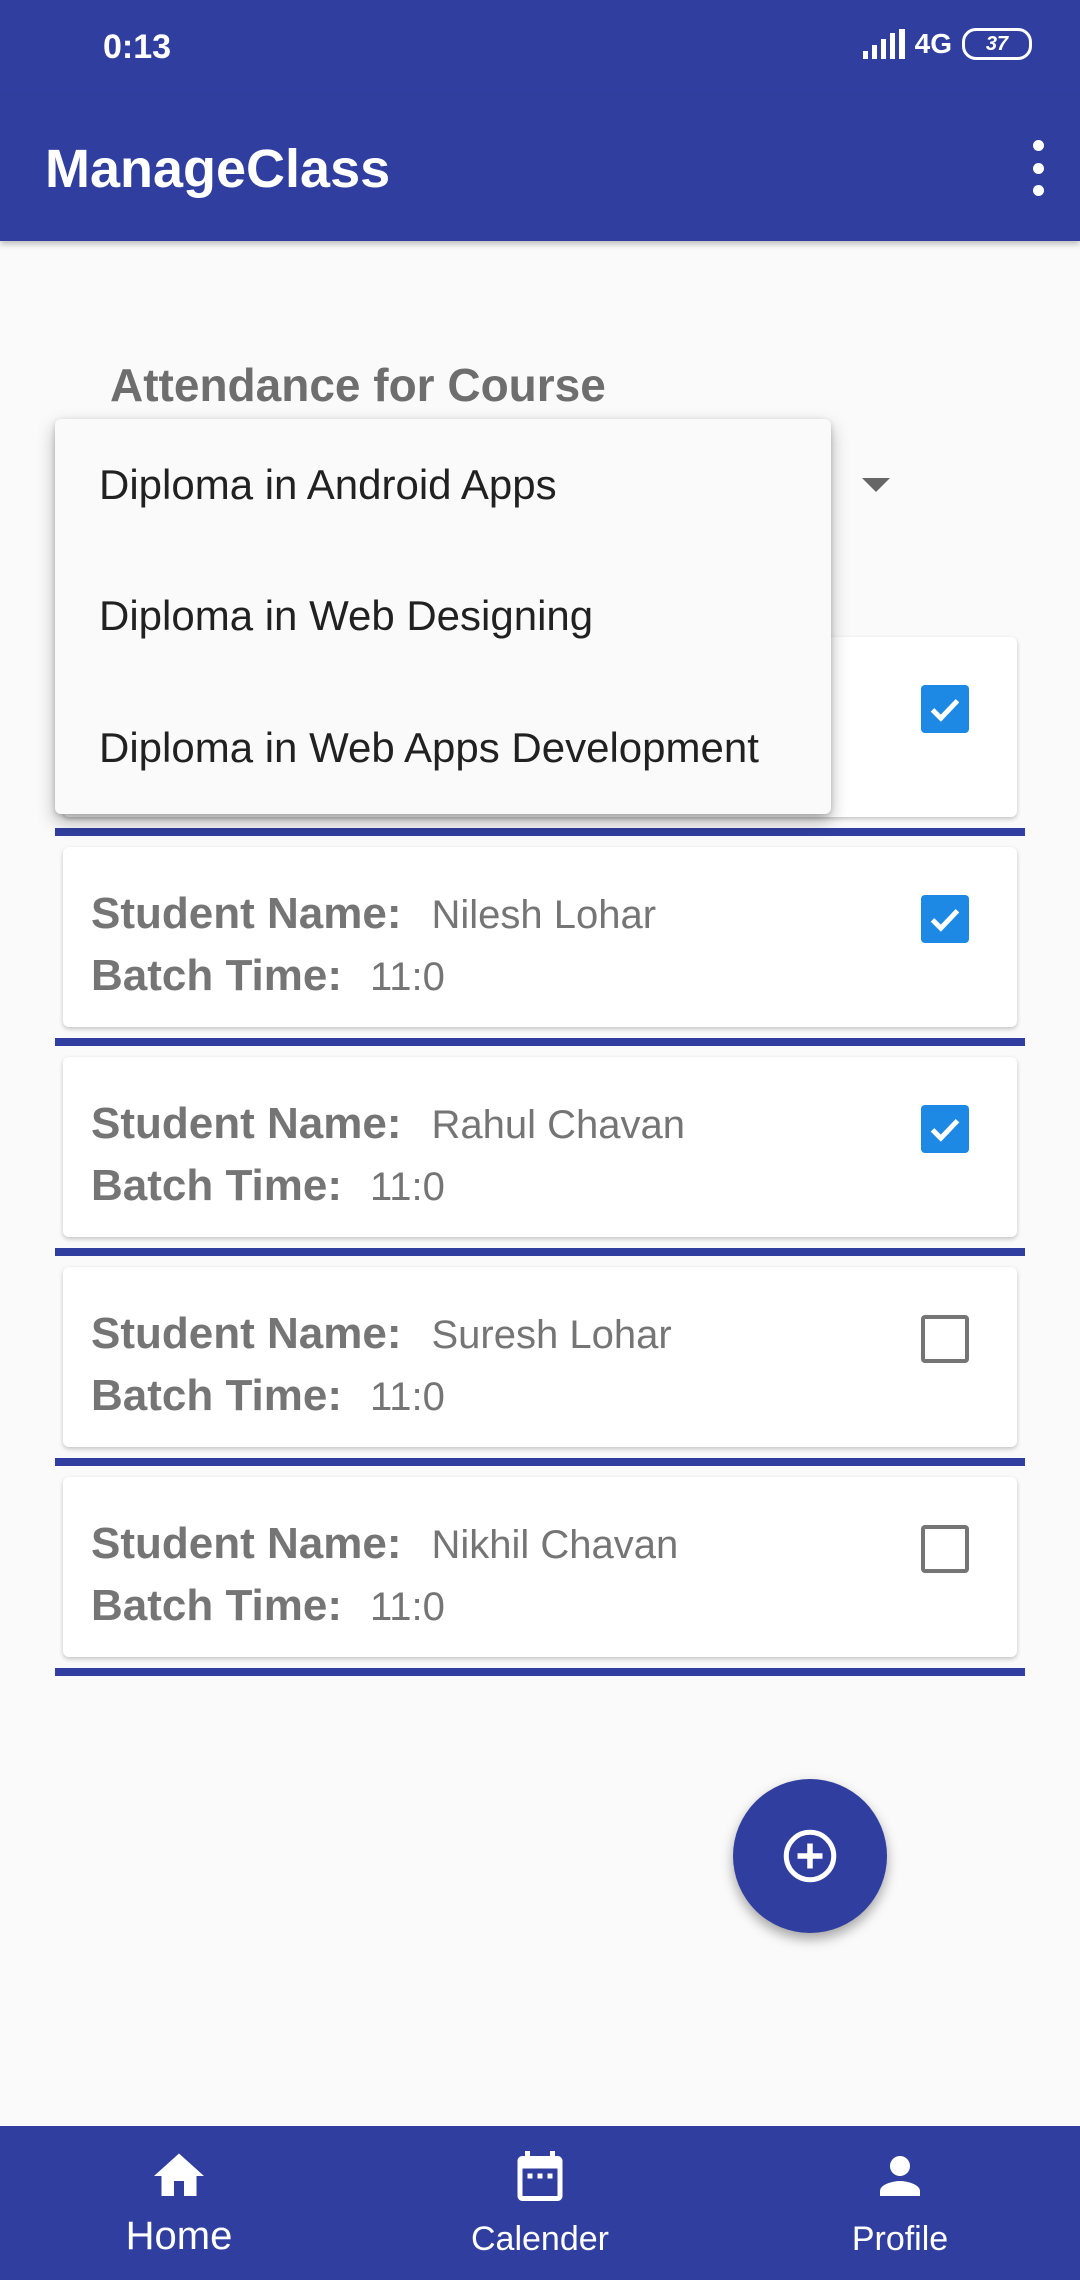  I want to click on status-time: 0:13, so click(137, 47).